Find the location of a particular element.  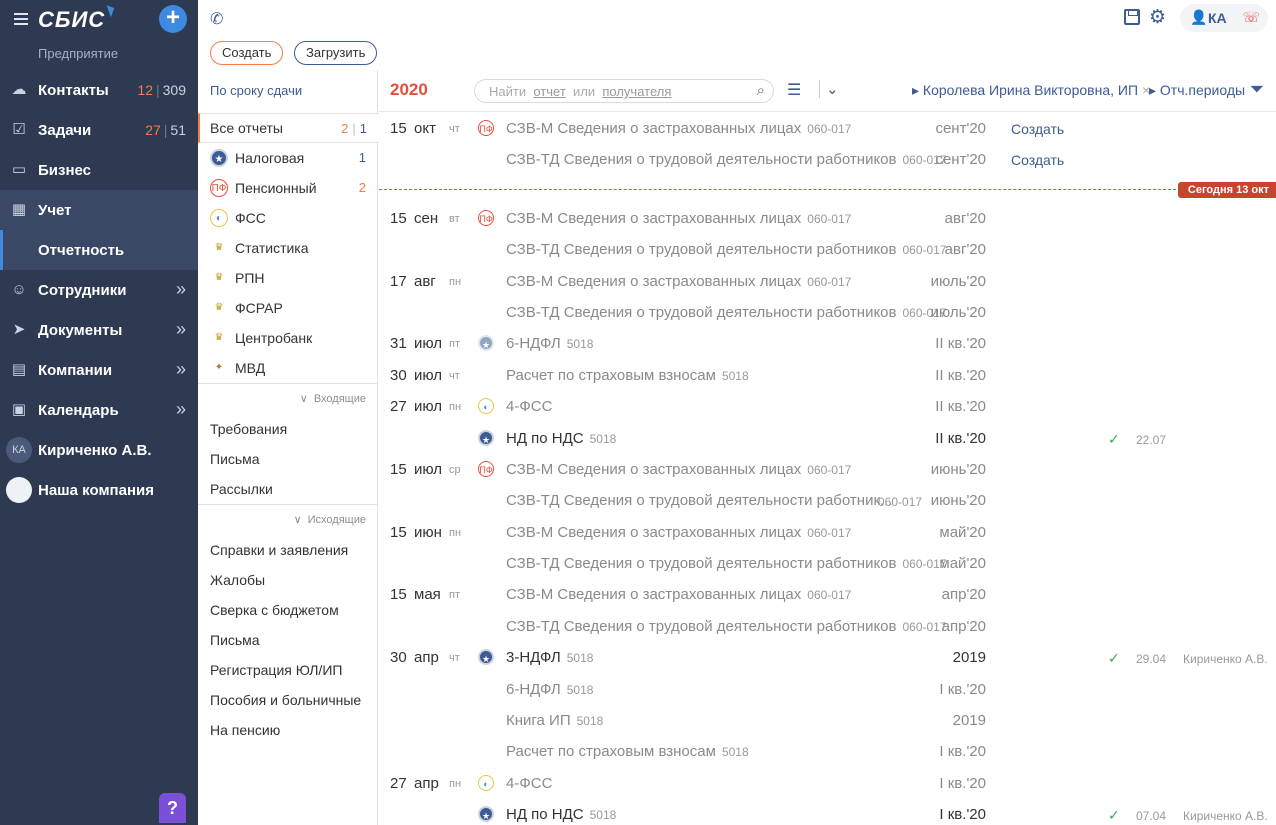

sidebar-item-0: ☁ Контакты 12 | 309 is located at coordinates (99, 90).